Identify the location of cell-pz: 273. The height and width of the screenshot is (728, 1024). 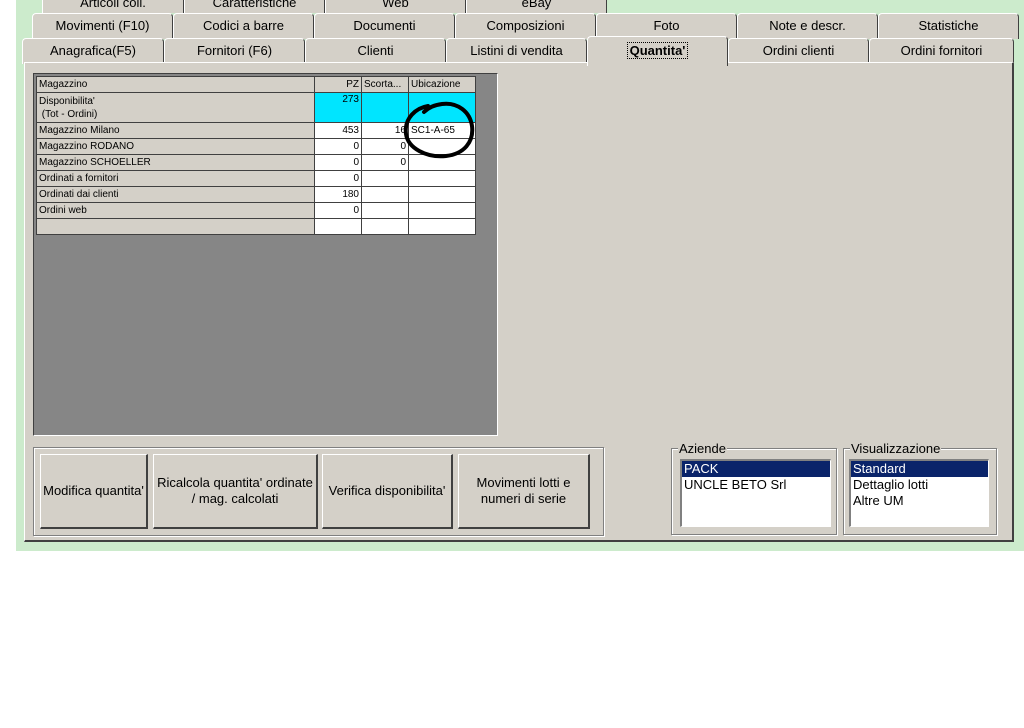
(338, 107).